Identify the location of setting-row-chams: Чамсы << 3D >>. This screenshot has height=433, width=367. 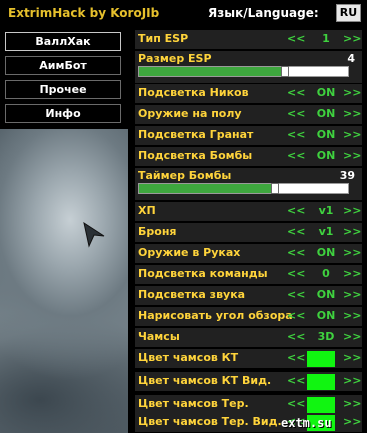
(248, 337).